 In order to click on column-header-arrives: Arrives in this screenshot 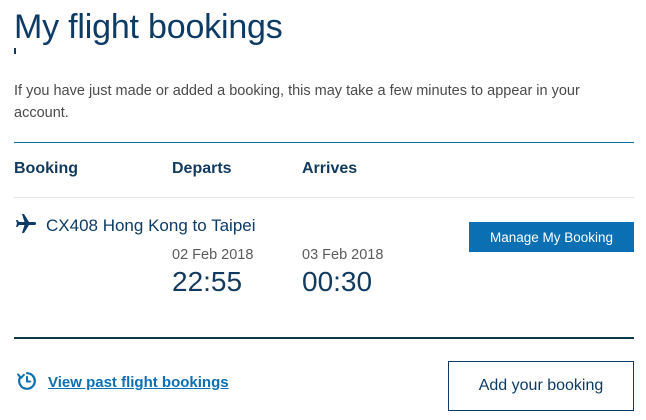, I will do `click(330, 168)`.